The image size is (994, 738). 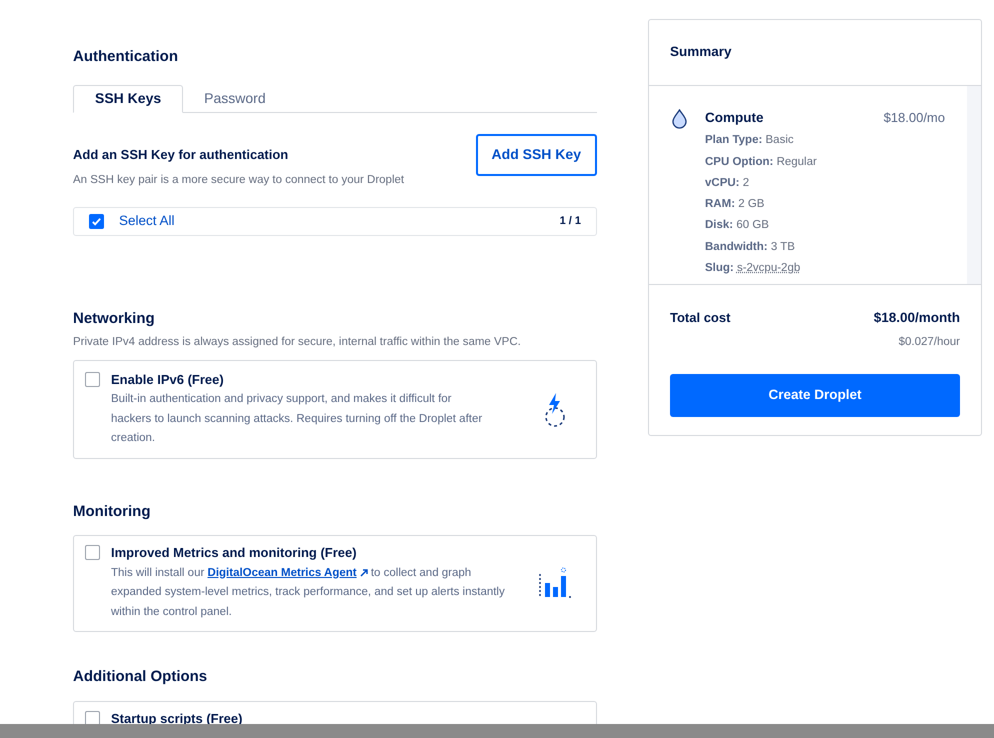 I want to click on tab: Password, so click(x=235, y=98).